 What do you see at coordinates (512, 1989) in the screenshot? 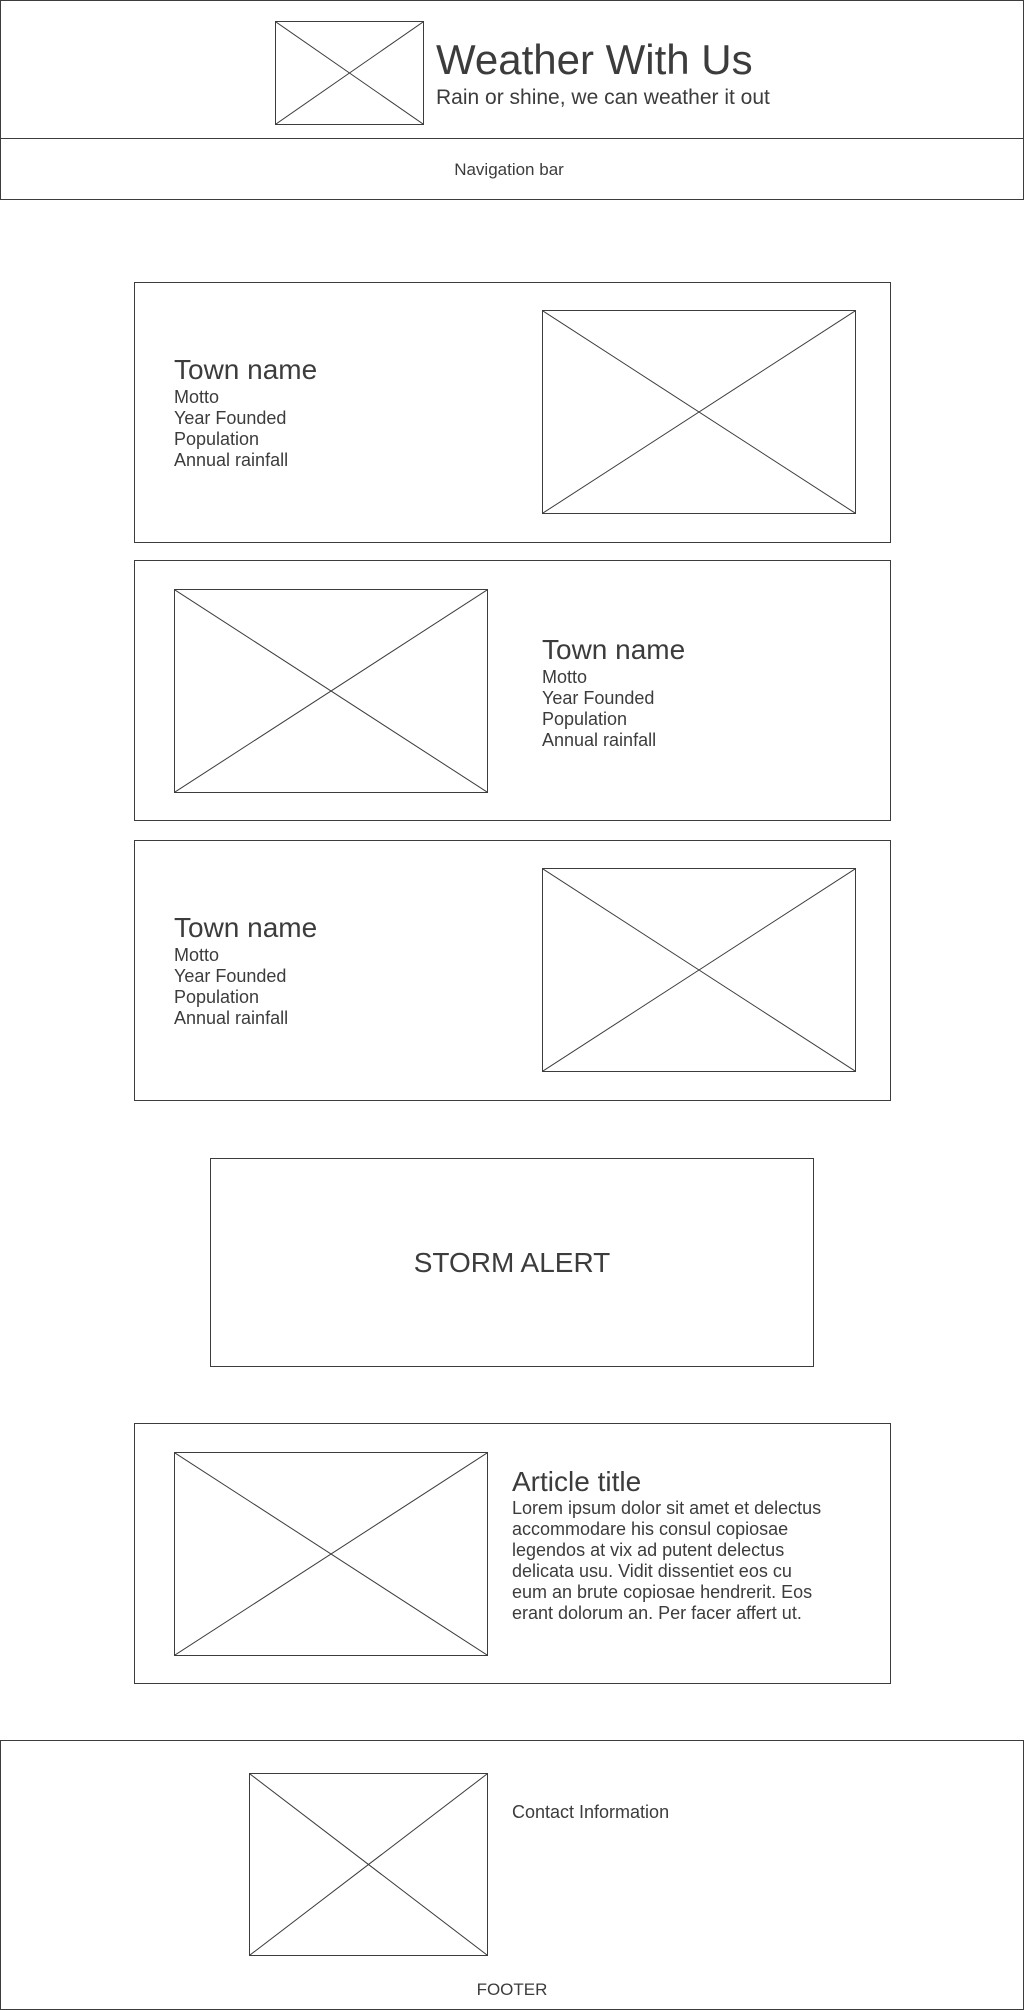
I see `footer-label: FOOTER` at bounding box center [512, 1989].